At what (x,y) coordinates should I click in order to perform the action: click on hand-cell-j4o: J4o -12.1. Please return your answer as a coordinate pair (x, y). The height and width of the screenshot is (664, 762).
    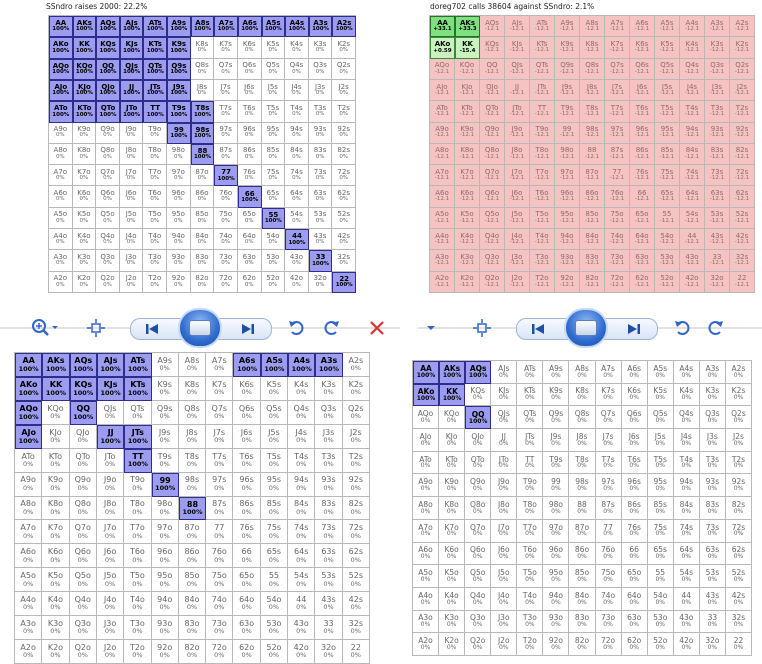
    Looking at the image, I should click on (517, 240).